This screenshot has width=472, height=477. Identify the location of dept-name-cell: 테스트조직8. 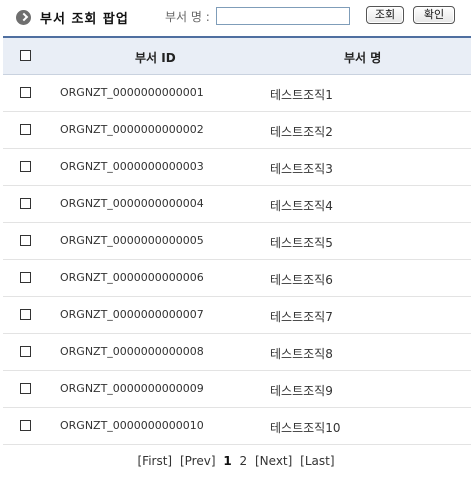
(301, 354).